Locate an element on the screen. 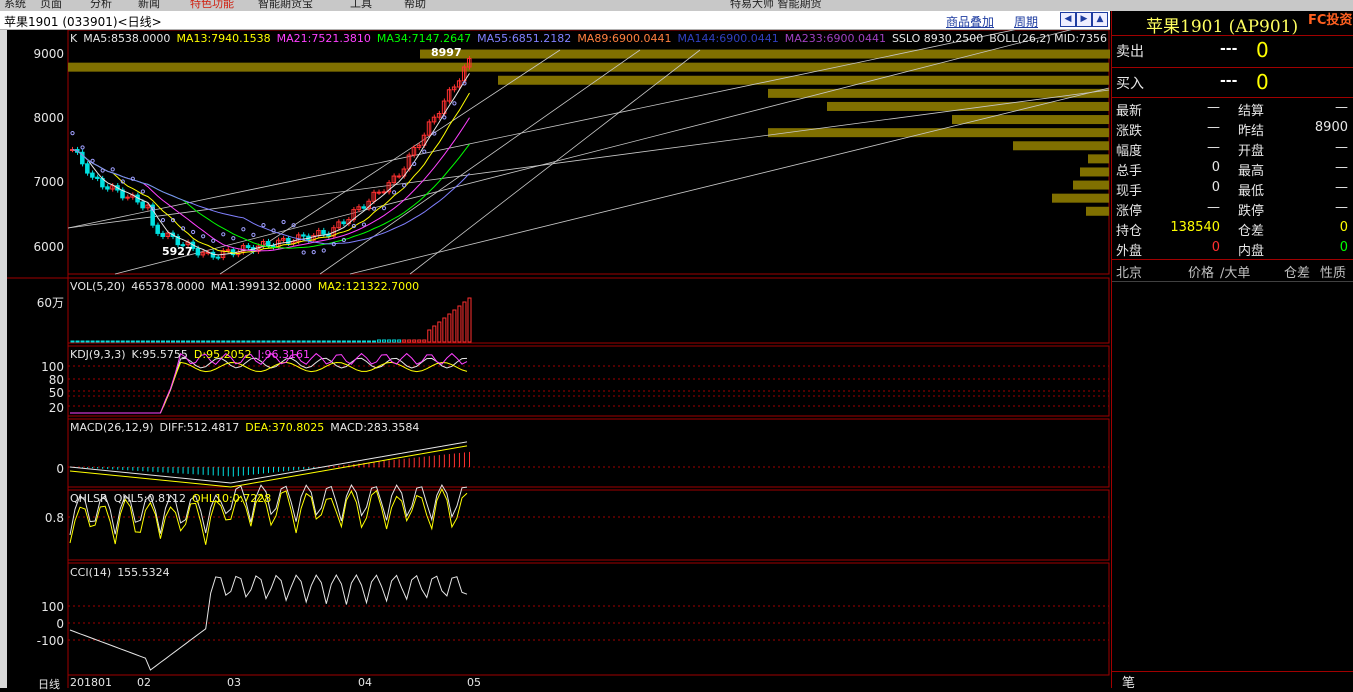 The image size is (1353, 692). menu-item-2: 分析 is located at coordinates (101, 5).